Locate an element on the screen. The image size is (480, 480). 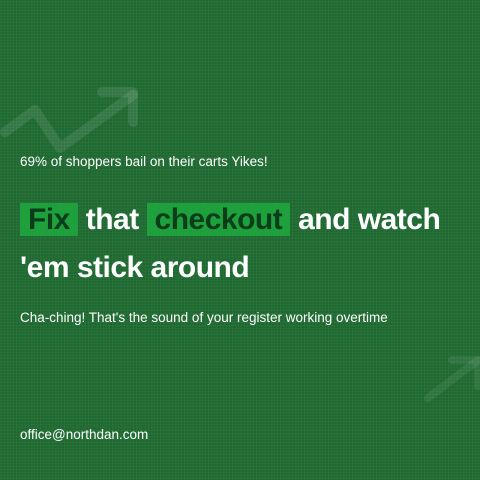
headline-highlight-checkout: checkout is located at coordinates (218, 219).